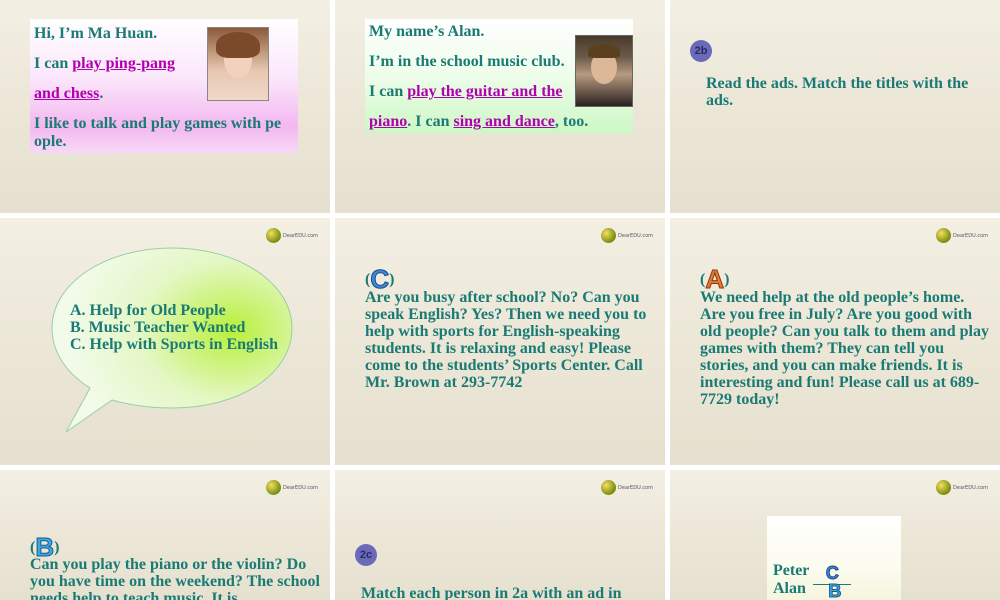  What do you see at coordinates (96, 33) in the screenshot?
I see `intro-line-1: Hi, I’m Ma Huan.` at bounding box center [96, 33].